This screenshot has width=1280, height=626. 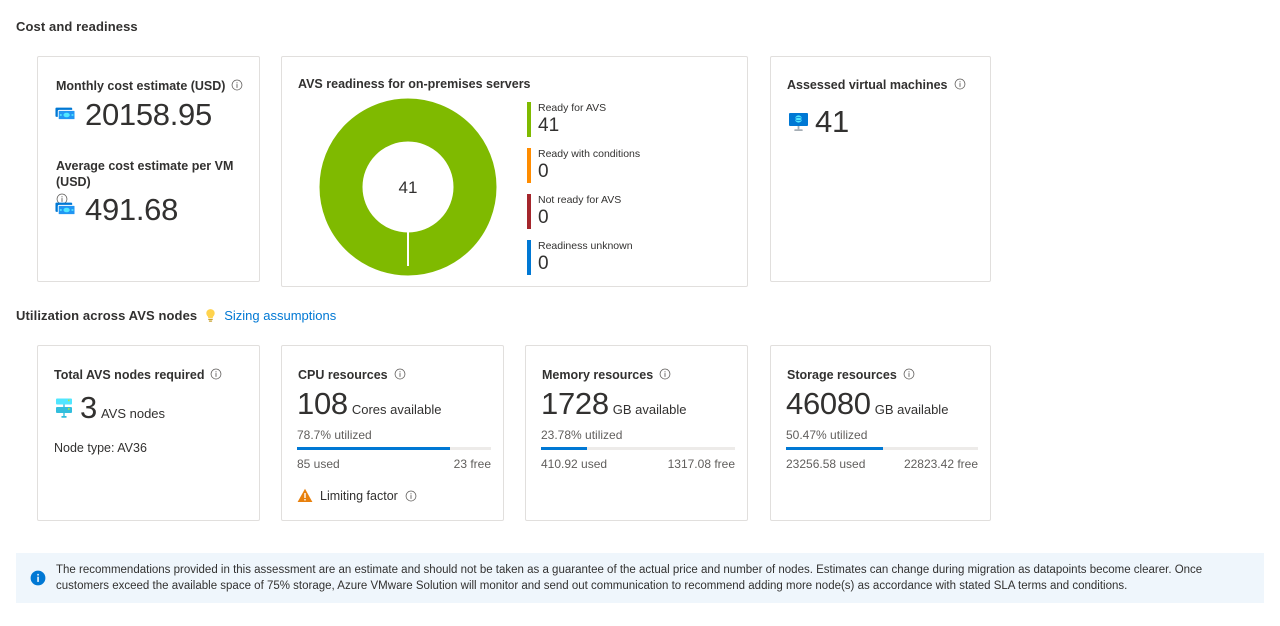 I want to click on legend-item-not-ready-for-avs: Not ready for AVS 0, so click(x=583, y=211).